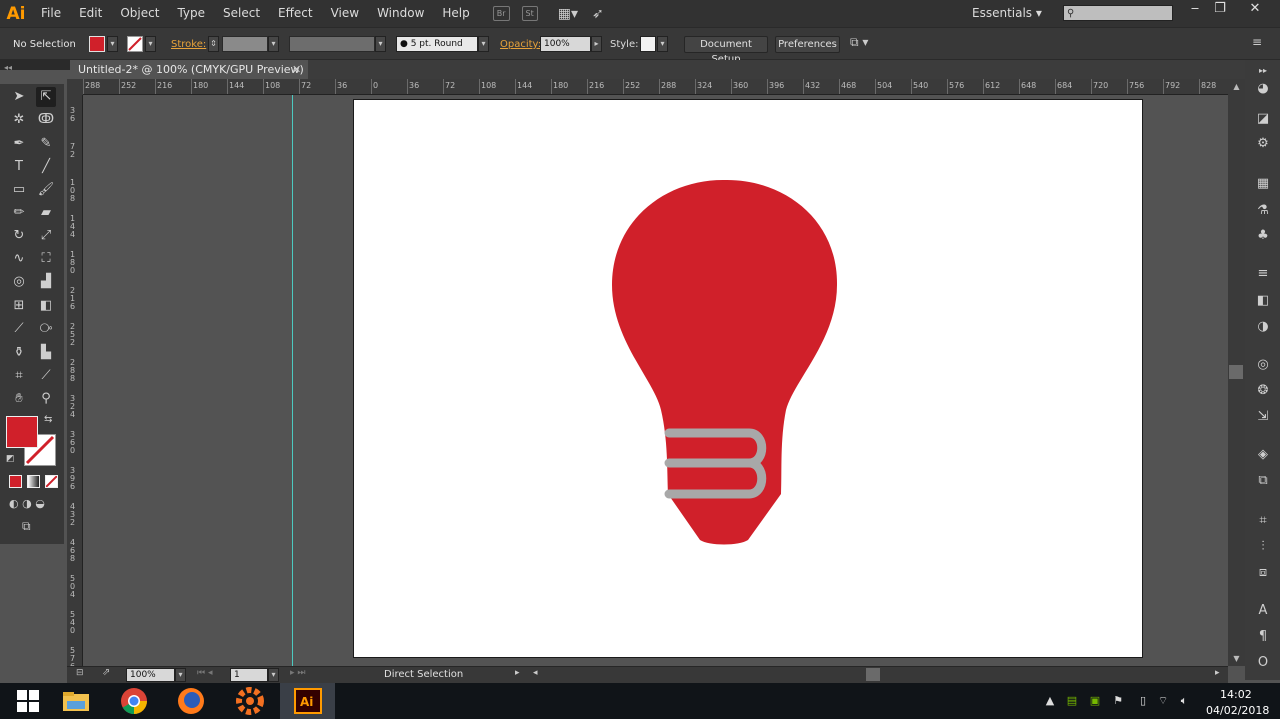  Describe the element at coordinates (297, 673) in the screenshot. I see `artboard-nav-next-icon: ▸ ⏭` at that location.